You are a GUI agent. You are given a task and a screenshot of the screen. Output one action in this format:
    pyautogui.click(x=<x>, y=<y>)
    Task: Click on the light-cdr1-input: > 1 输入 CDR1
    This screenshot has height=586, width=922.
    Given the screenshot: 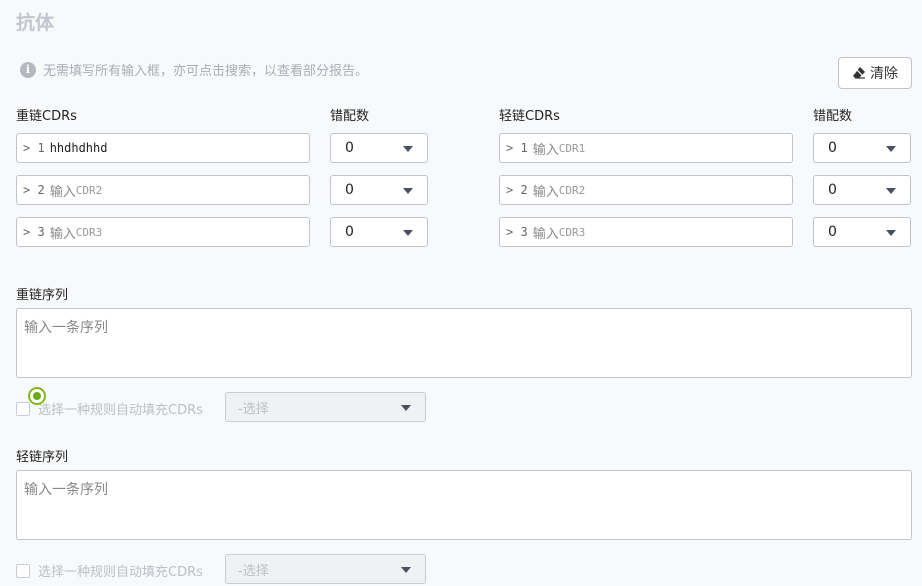 What is the action you would take?
    pyautogui.click(x=646, y=148)
    